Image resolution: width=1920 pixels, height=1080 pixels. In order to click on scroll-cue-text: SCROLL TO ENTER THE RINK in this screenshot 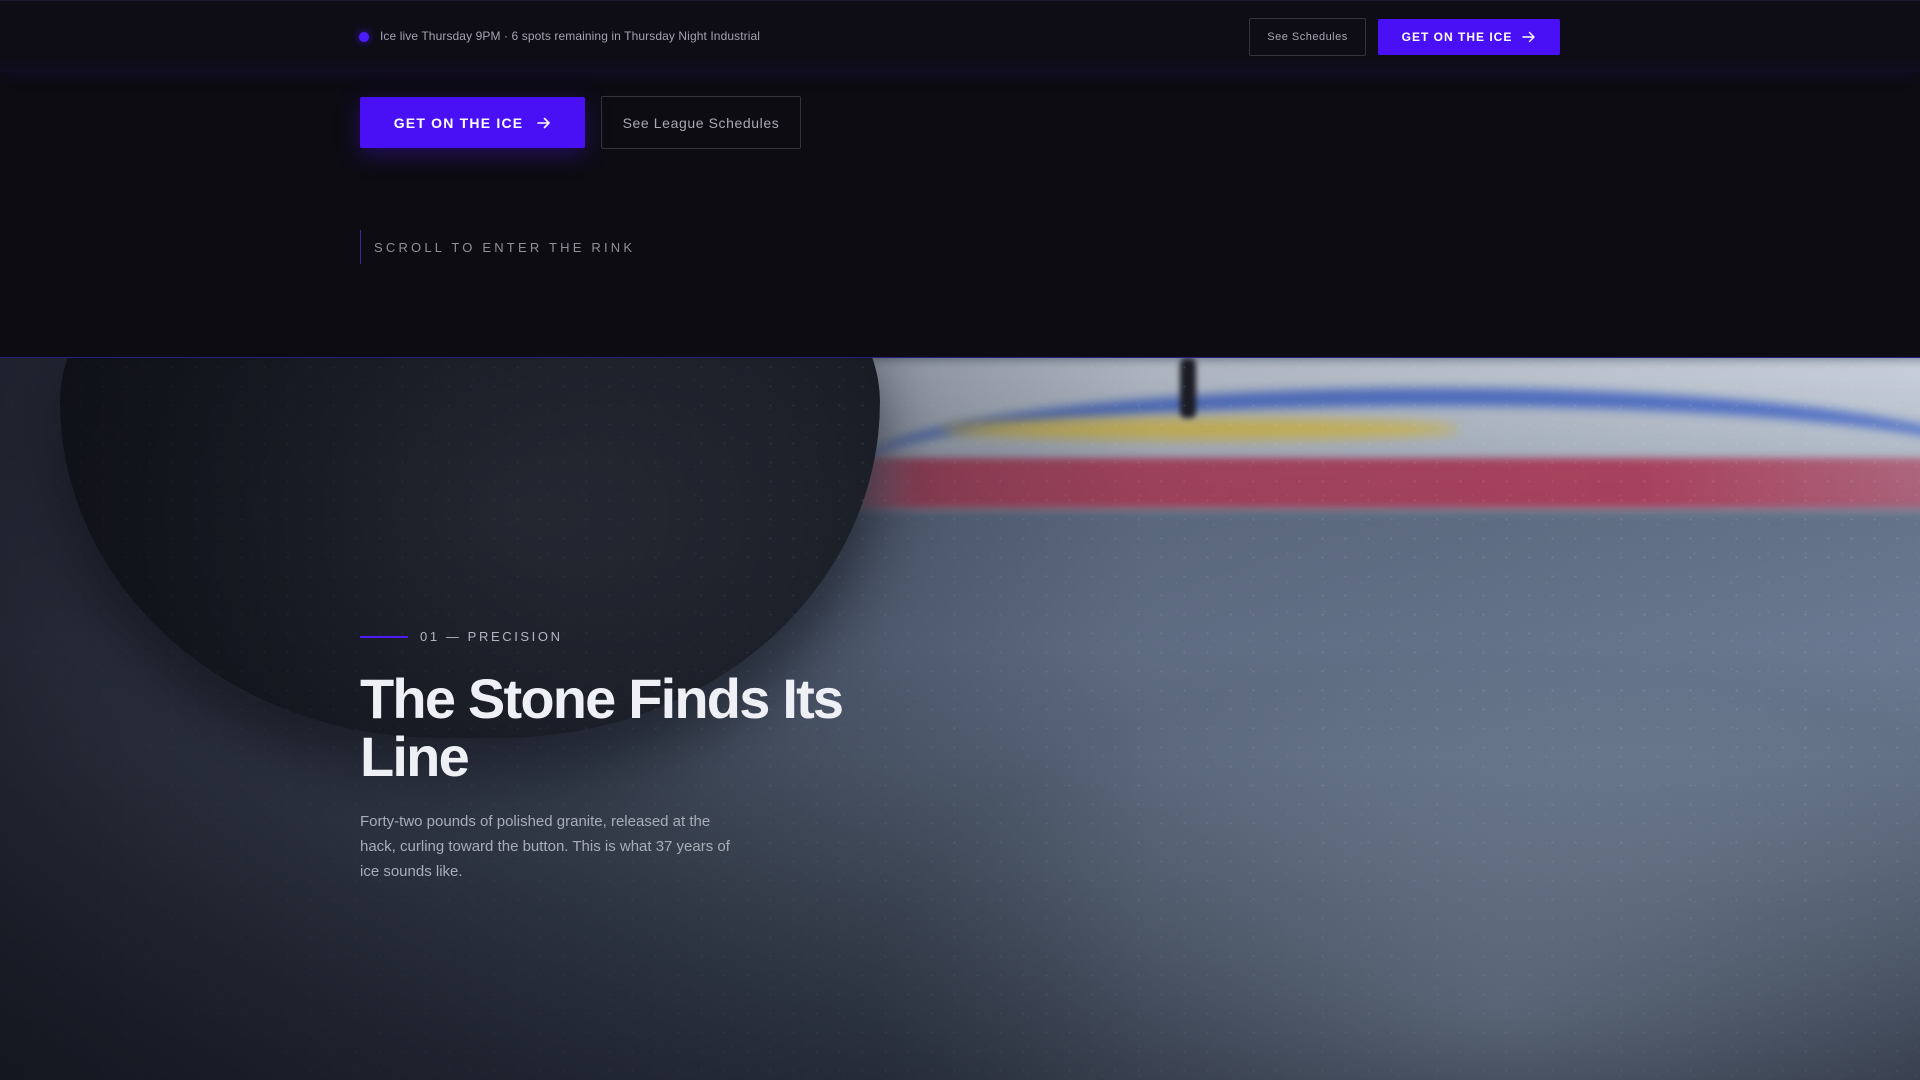, I will do `click(505, 247)`.